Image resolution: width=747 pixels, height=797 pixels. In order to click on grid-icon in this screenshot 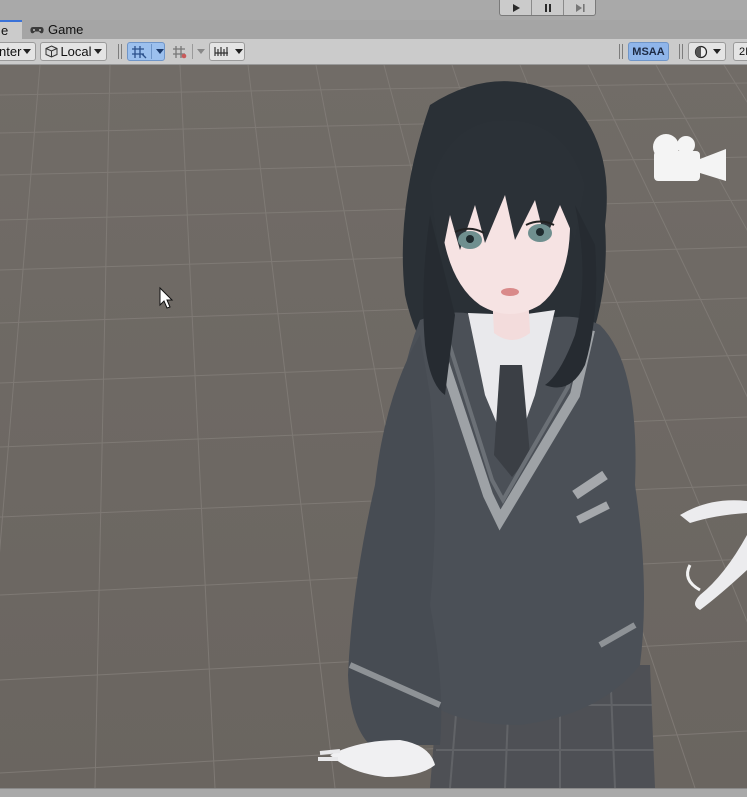, I will do `click(180, 51)`.